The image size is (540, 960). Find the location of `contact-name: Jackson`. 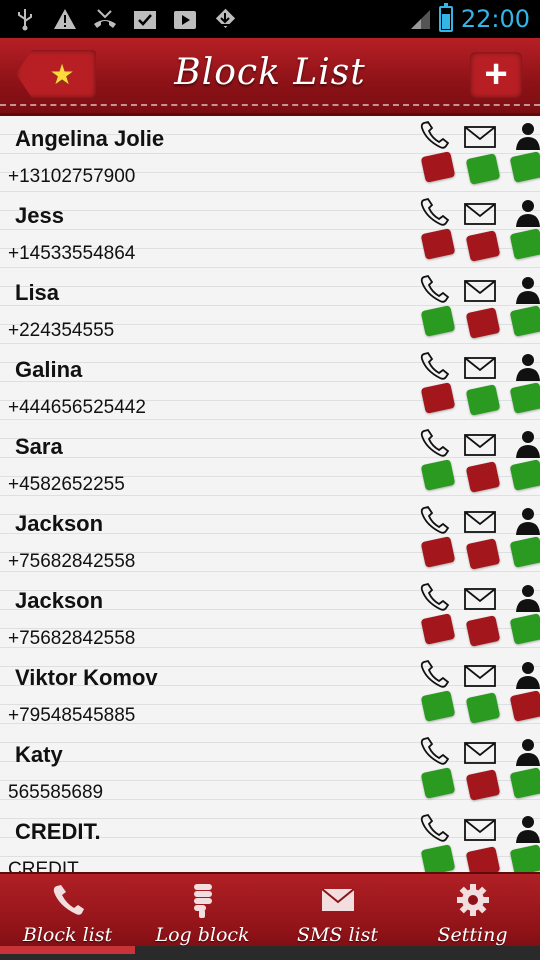

contact-name: Jackson is located at coordinates (59, 600).